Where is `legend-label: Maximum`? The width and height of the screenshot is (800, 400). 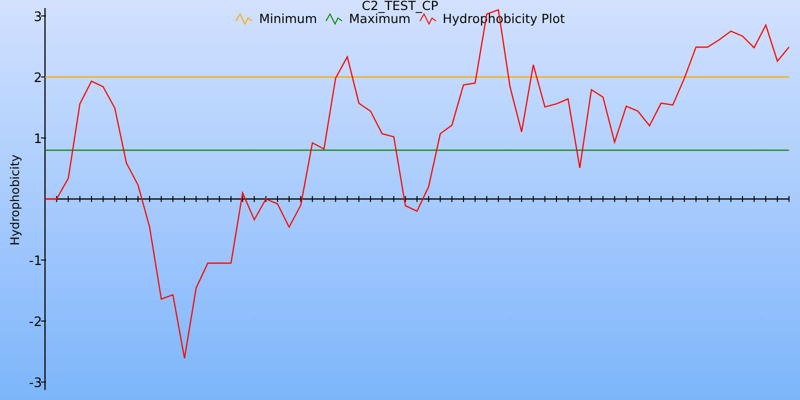
legend-label: Maximum is located at coordinates (380, 19).